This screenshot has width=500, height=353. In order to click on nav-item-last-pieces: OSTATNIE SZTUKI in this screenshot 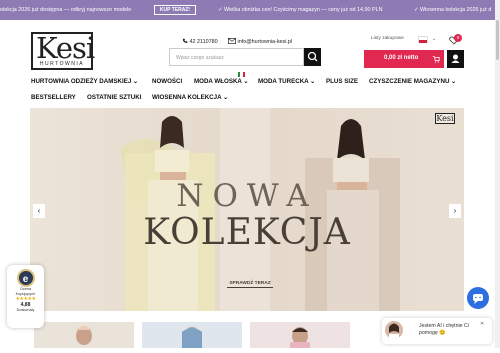, I will do `click(114, 97)`.